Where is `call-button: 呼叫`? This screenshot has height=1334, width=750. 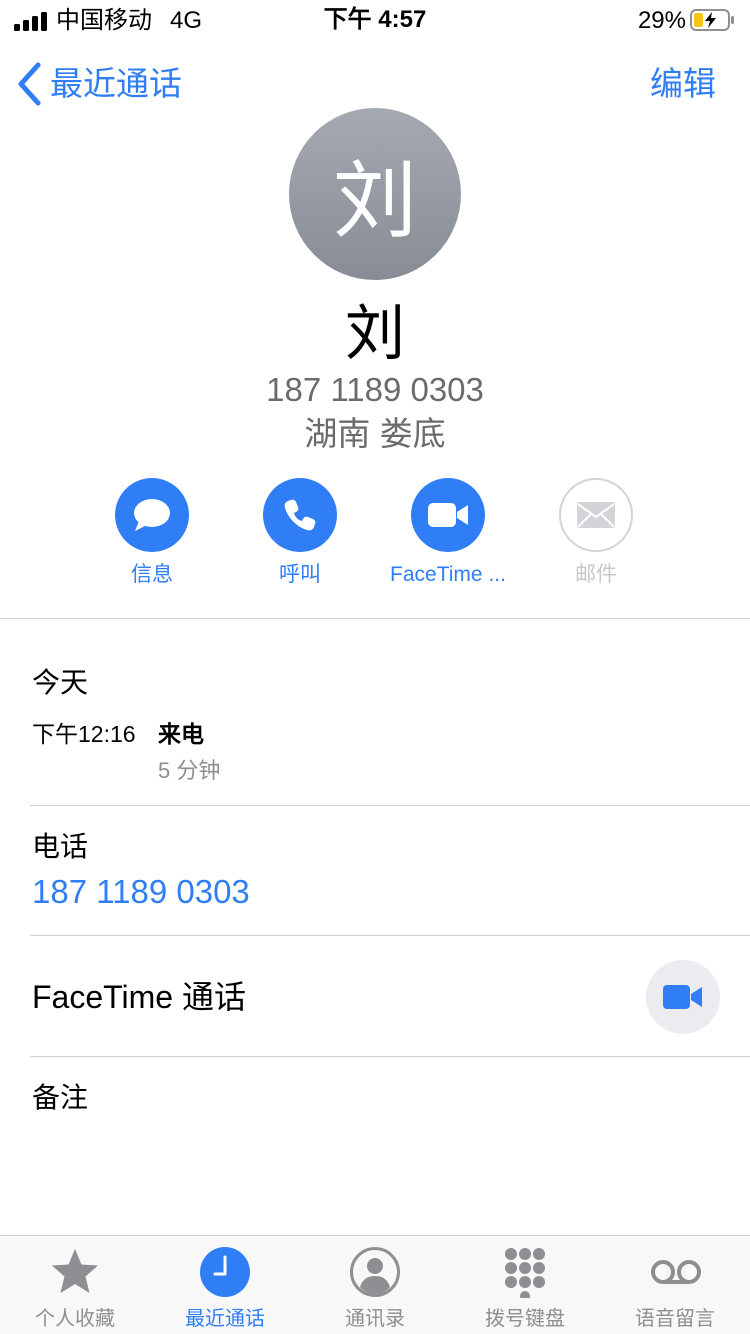 call-button: 呼叫 is located at coordinates (300, 533).